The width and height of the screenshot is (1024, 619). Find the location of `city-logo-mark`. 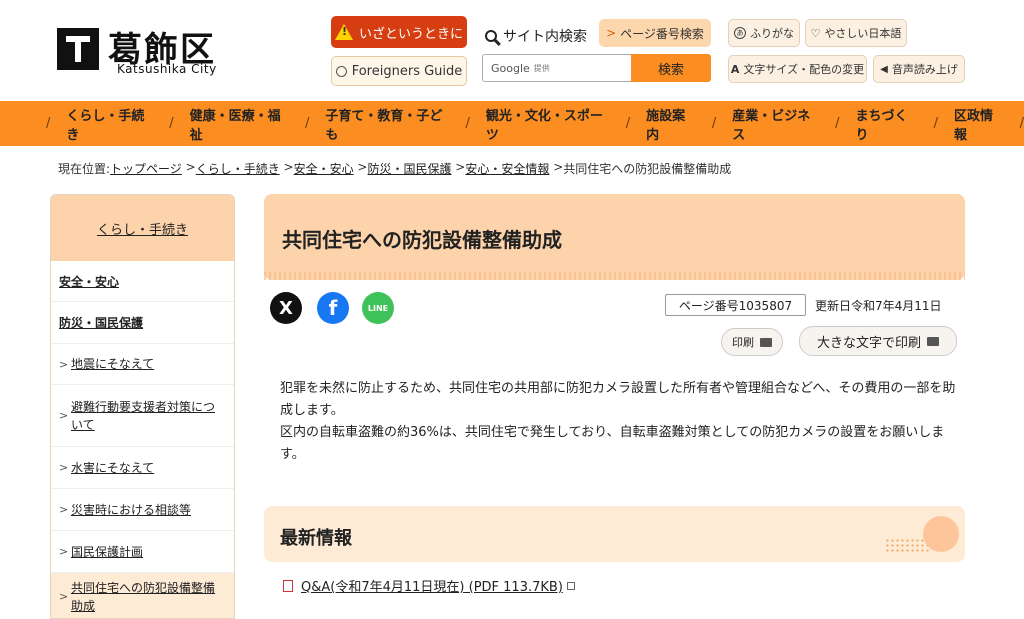

city-logo-mark is located at coordinates (78, 49).